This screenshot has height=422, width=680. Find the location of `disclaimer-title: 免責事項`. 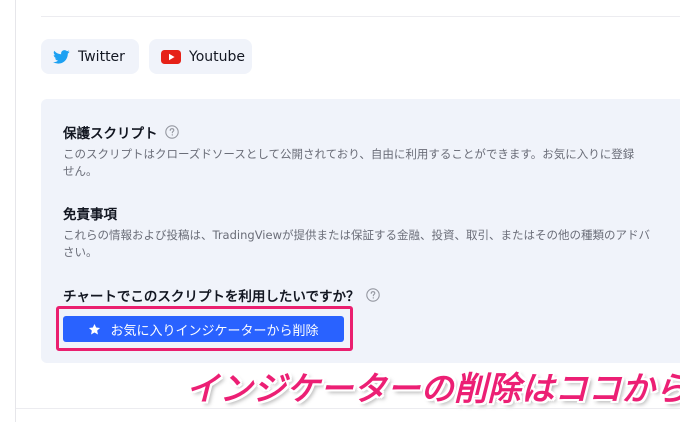

disclaimer-title: 免責事項 is located at coordinates (90, 215).